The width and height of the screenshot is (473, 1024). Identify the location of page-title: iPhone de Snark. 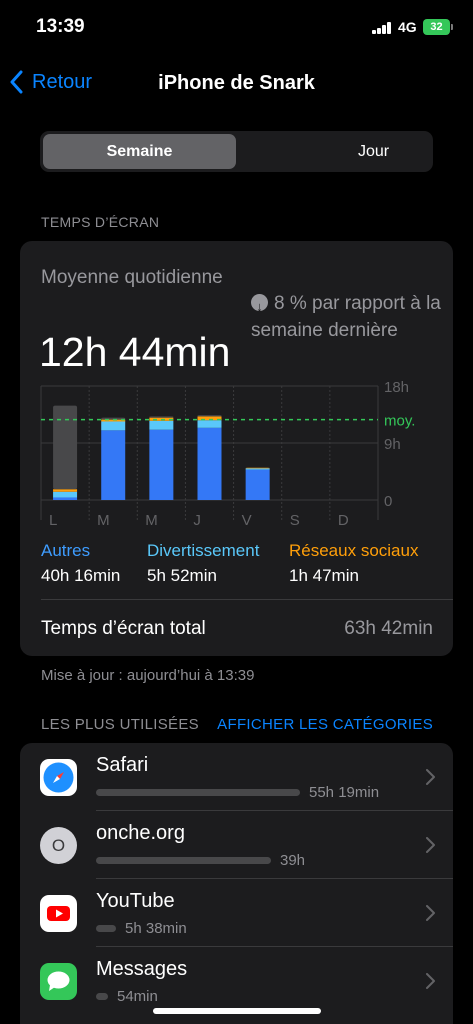
(236, 83).